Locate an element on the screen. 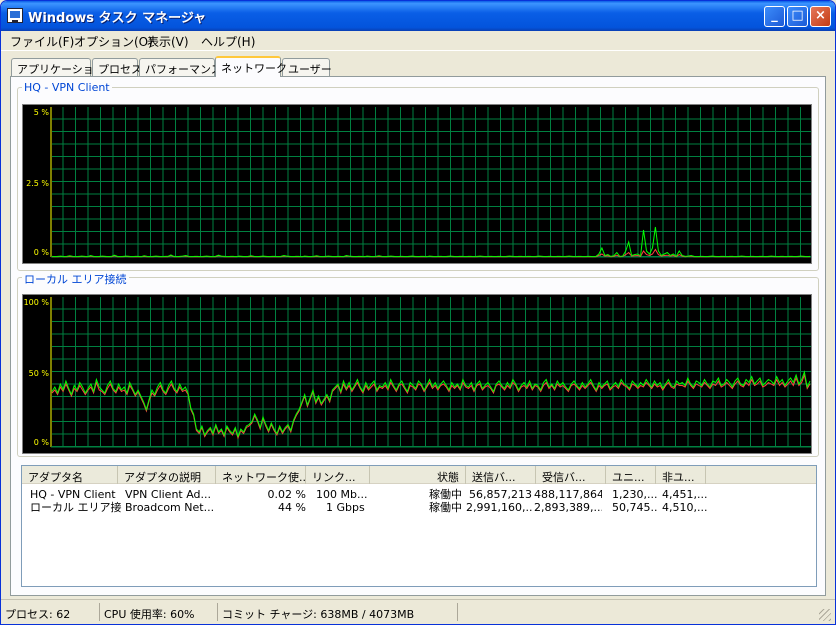 The height and width of the screenshot is (625, 836). y-tick-label: 100 % is located at coordinates (37, 302).